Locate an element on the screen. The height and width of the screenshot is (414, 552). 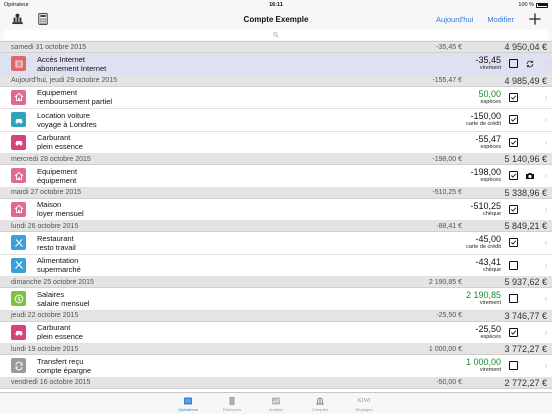
operation-amount: -198,00 is located at coordinates (485, 172).